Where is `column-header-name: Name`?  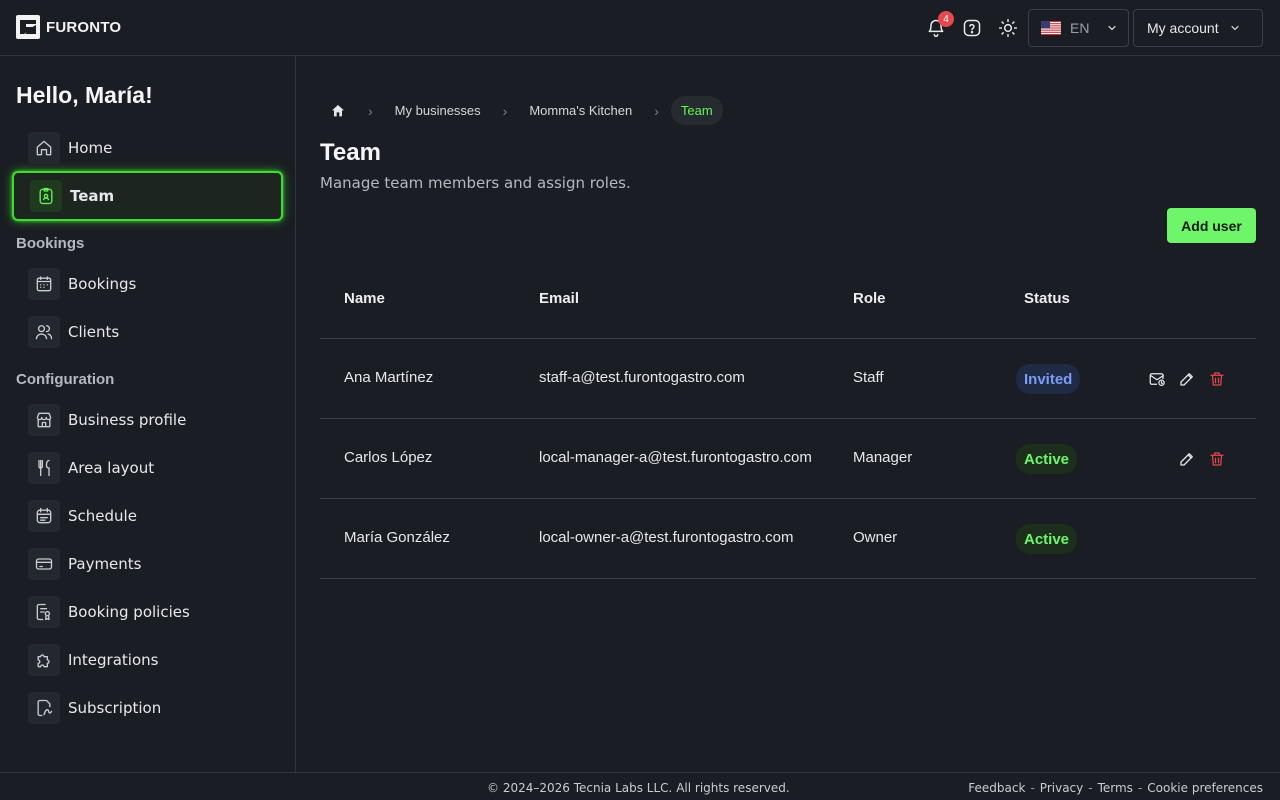
column-header-name: Name is located at coordinates (364, 298).